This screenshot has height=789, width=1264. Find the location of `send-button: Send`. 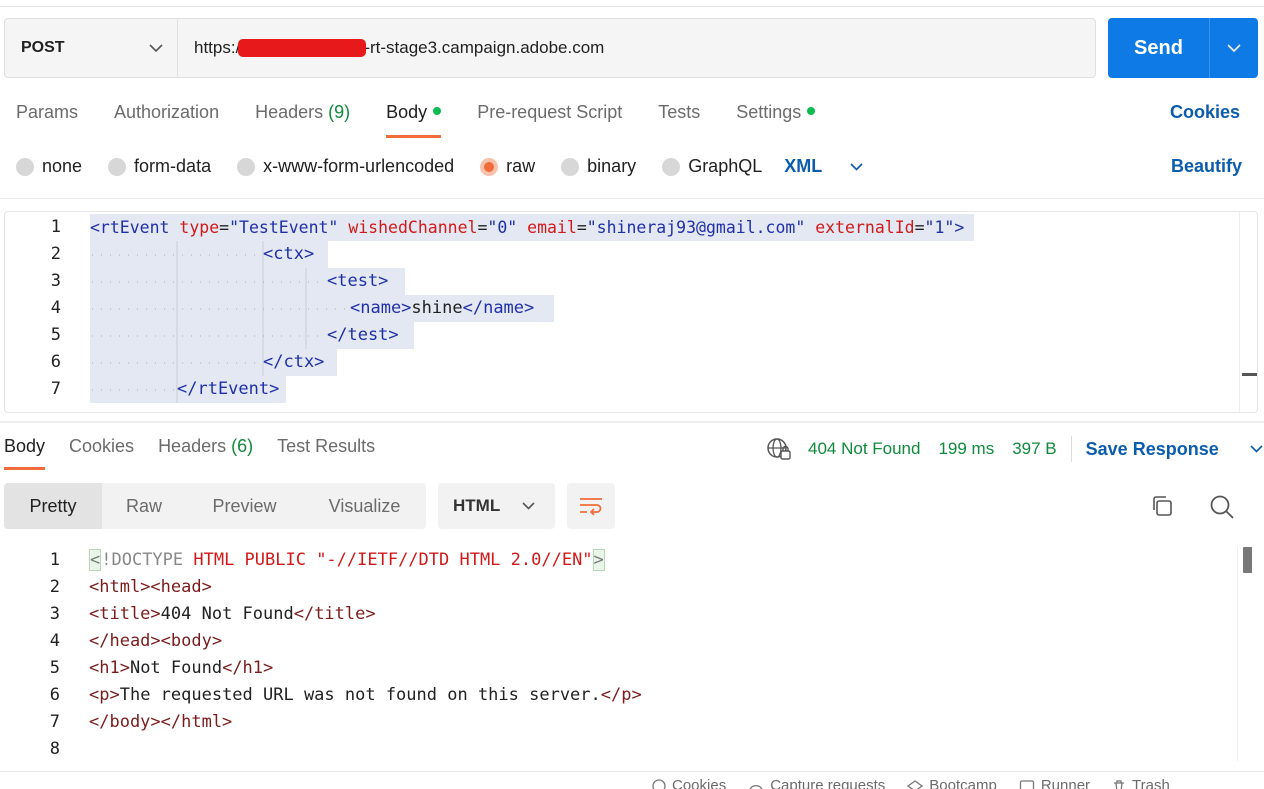

send-button: Send is located at coordinates (1159, 48).